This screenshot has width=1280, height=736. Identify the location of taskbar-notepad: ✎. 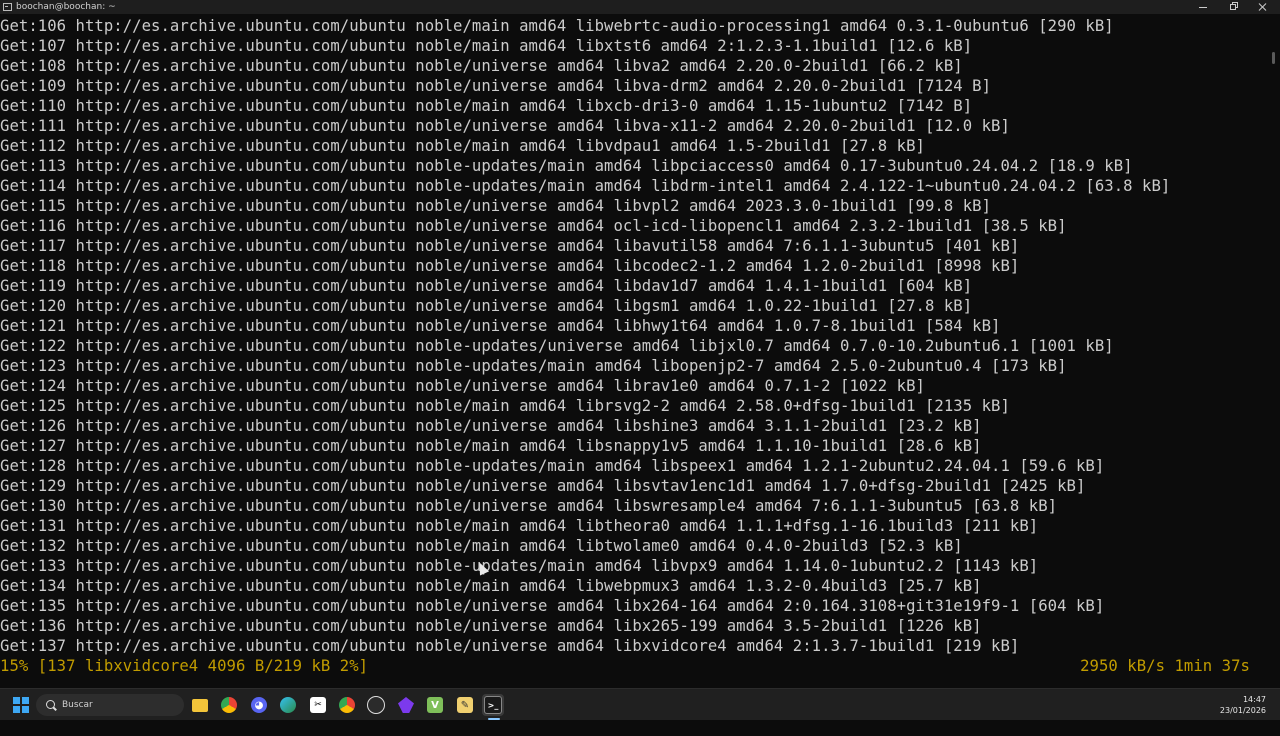
(465, 705).